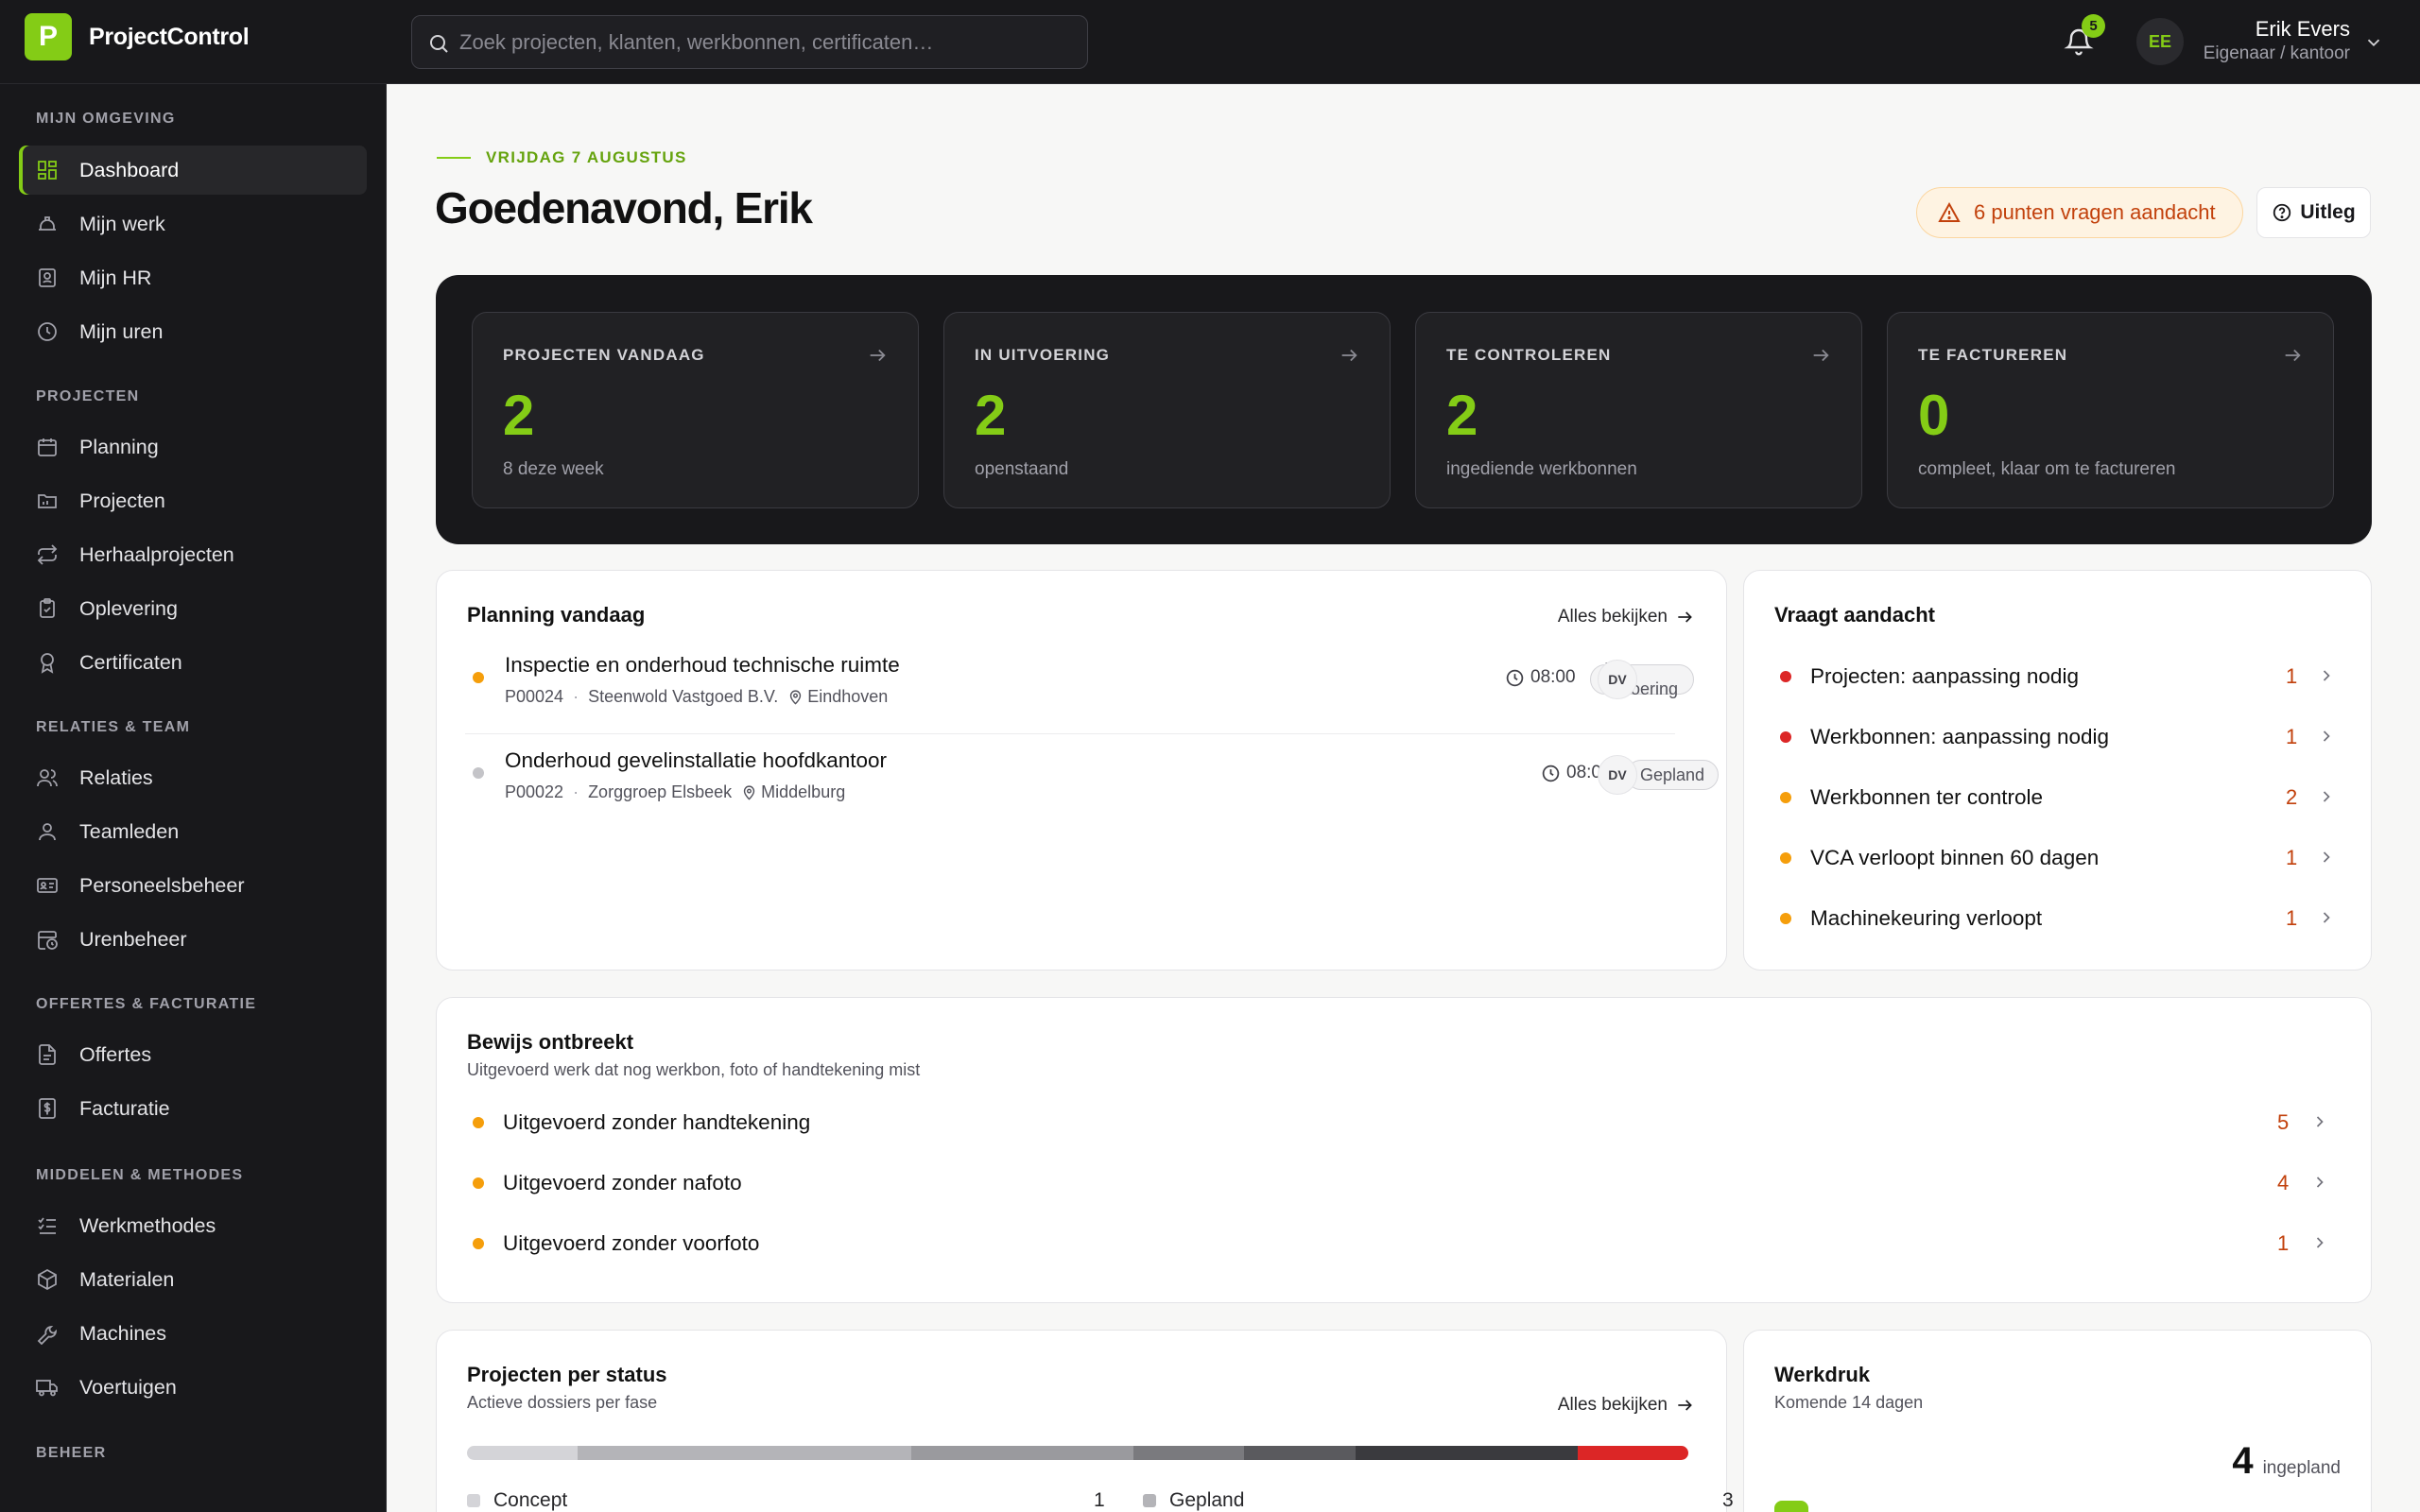 This screenshot has height=1512, width=2420. I want to click on id-icon, so click(47, 277).